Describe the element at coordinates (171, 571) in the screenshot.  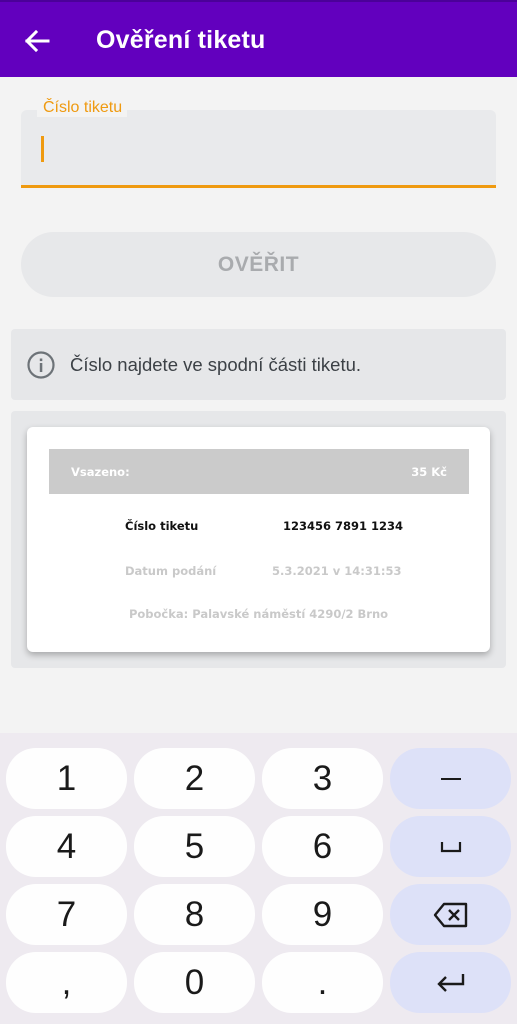
I see `date-label: Datum podání` at that location.